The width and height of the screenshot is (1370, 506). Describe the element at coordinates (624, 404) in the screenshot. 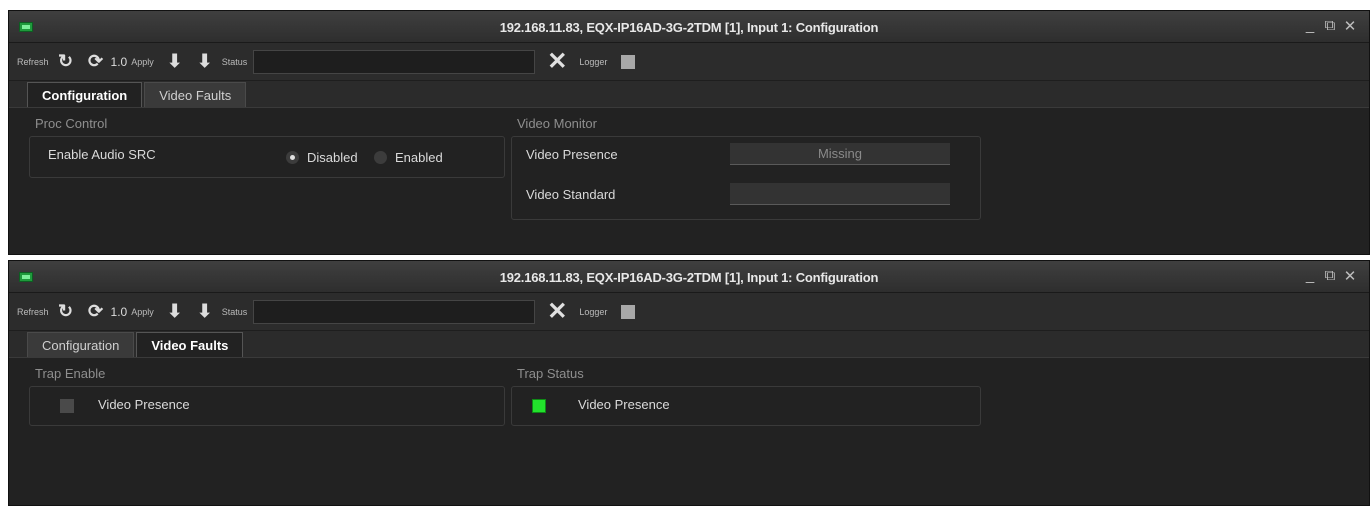

I see `trap-status-video-presence-label: Video Presence` at that location.